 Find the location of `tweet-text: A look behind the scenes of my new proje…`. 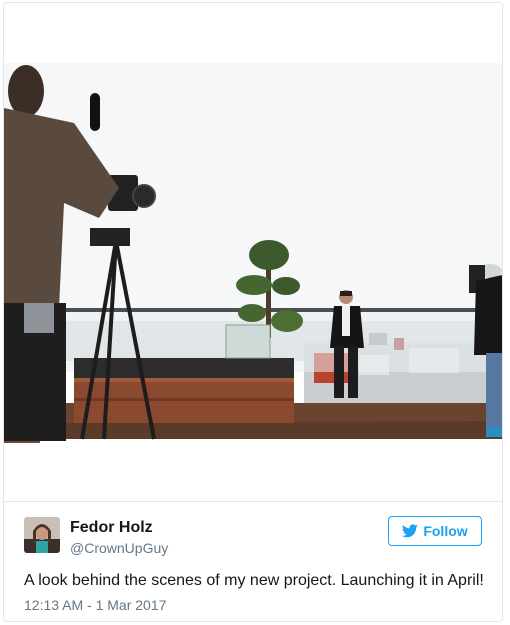

tweet-text: A look behind the scenes of my new proje… is located at coordinates (254, 580).